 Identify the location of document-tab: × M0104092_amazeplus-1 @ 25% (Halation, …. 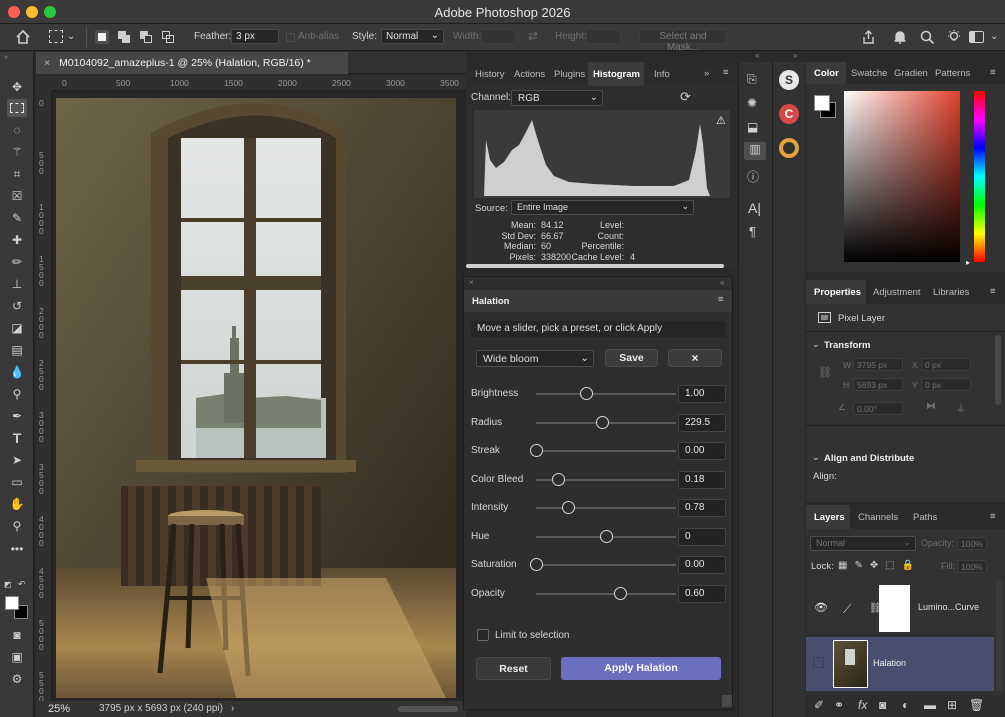
(192, 63).